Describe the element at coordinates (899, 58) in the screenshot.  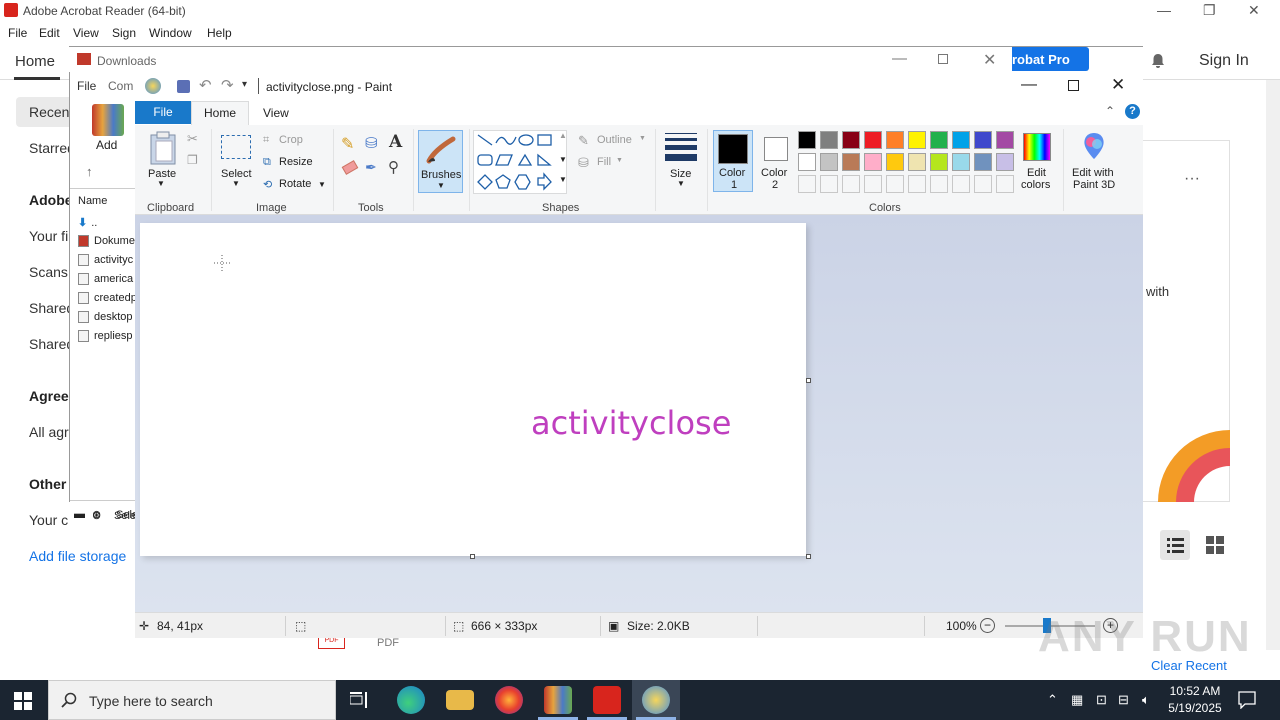
I see `explorer-minimize-button: —` at that location.